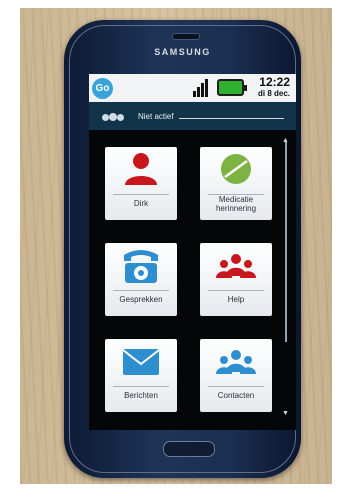 The image size is (353, 489). I want to click on status-line: Niet actief, so click(192, 116).